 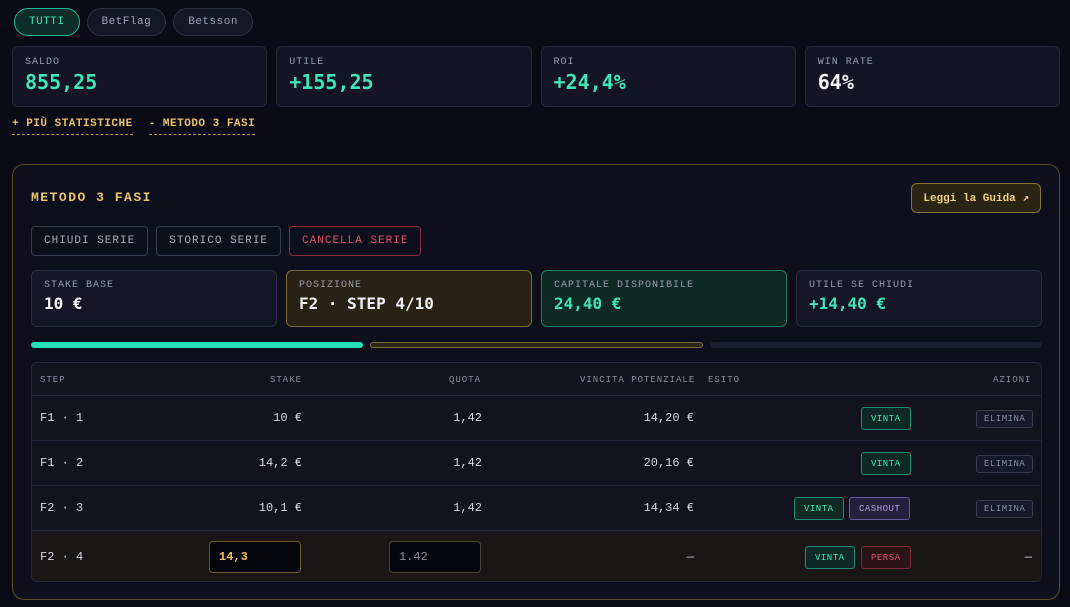 What do you see at coordinates (465, 380) in the screenshot?
I see `col-quota: QUOTA` at bounding box center [465, 380].